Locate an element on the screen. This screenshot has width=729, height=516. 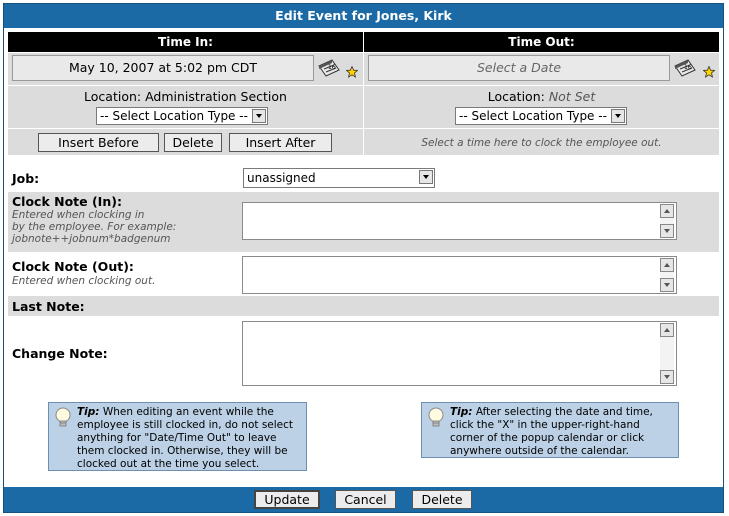
dialog-title: Edit Event for Jones, Kirk is located at coordinates (363, 16).